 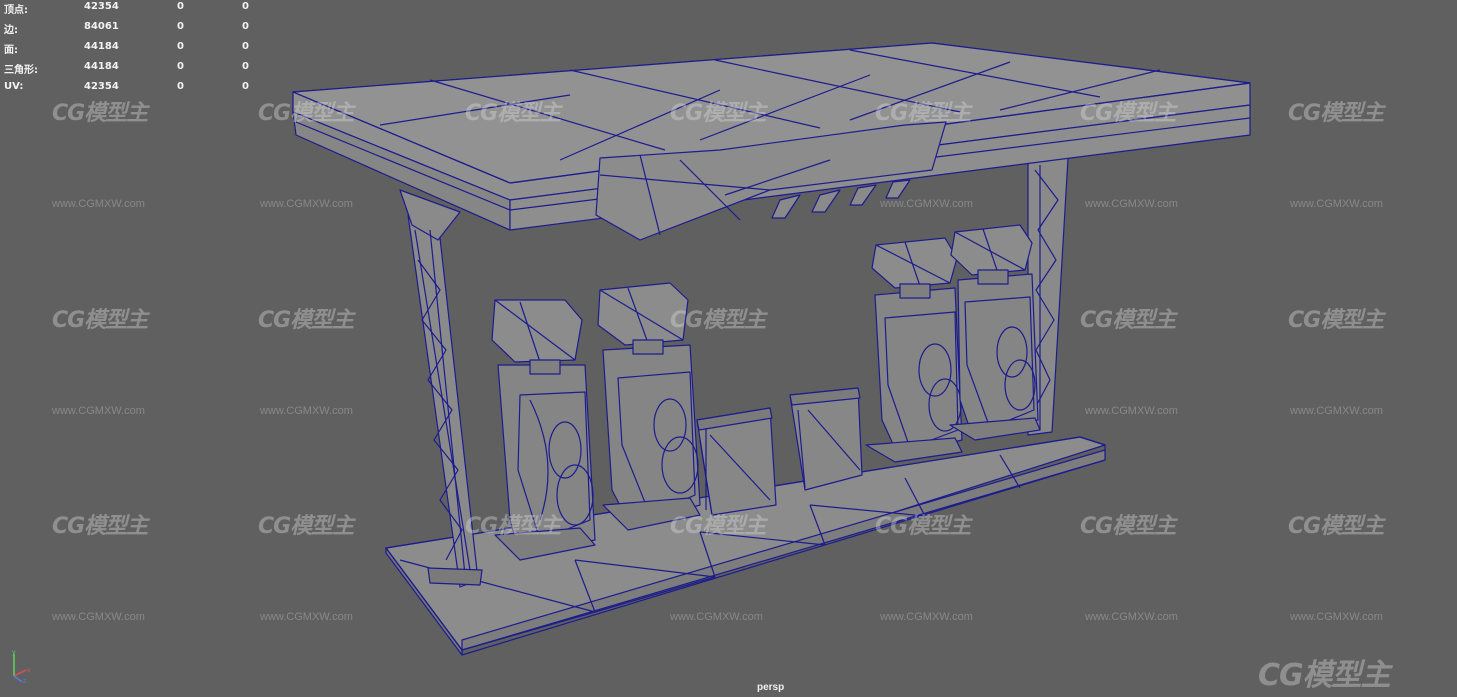 I want to click on hud-label: 边:, so click(x=11, y=30).